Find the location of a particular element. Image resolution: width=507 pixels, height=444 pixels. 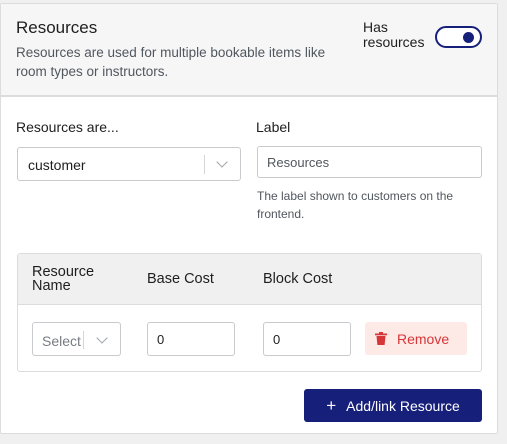

label-field-label: Label is located at coordinates (273, 127).